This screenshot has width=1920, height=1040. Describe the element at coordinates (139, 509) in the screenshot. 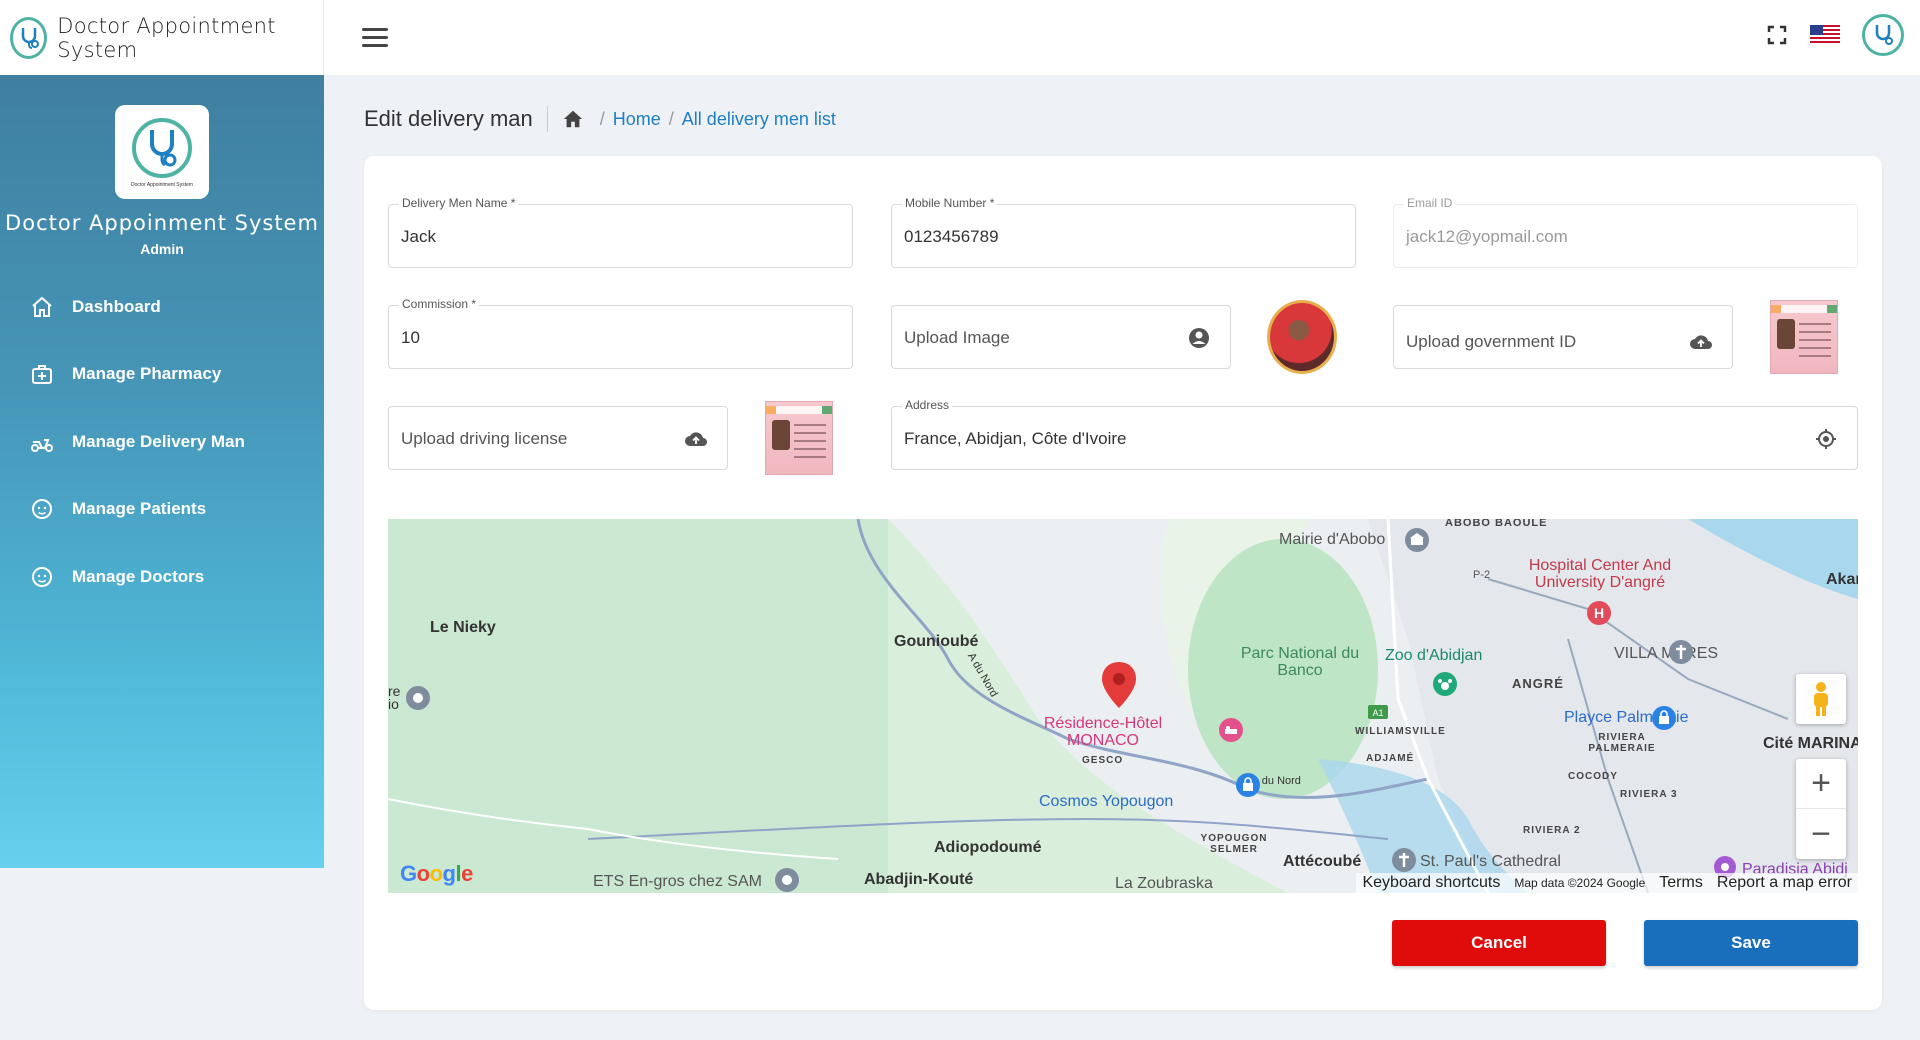

I see `sidebar-item-label: Manage Patients` at that location.